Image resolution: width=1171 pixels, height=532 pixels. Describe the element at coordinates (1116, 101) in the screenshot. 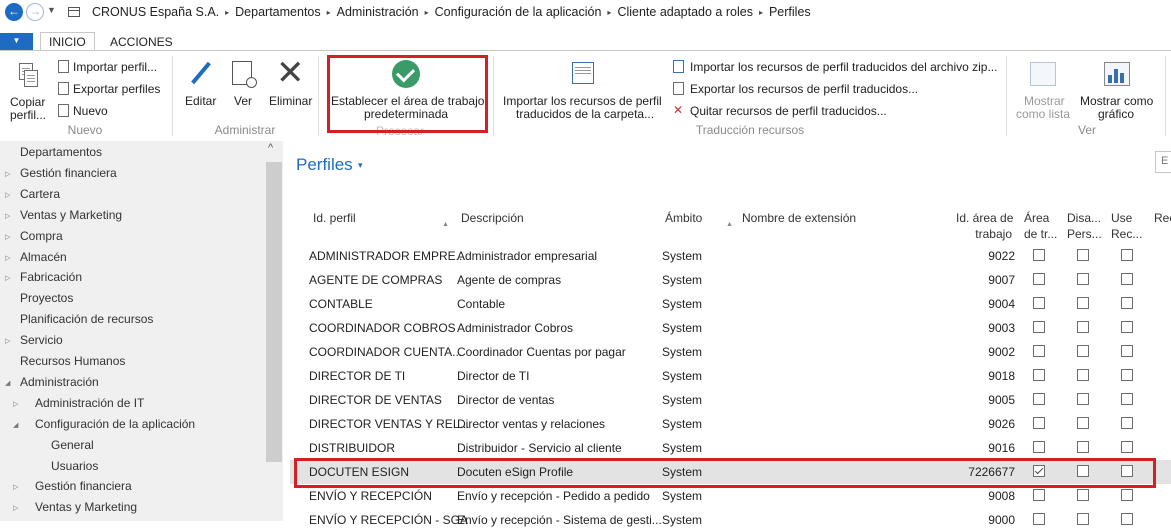

I see `show-as-chart-button: Mostrar como` at that location.